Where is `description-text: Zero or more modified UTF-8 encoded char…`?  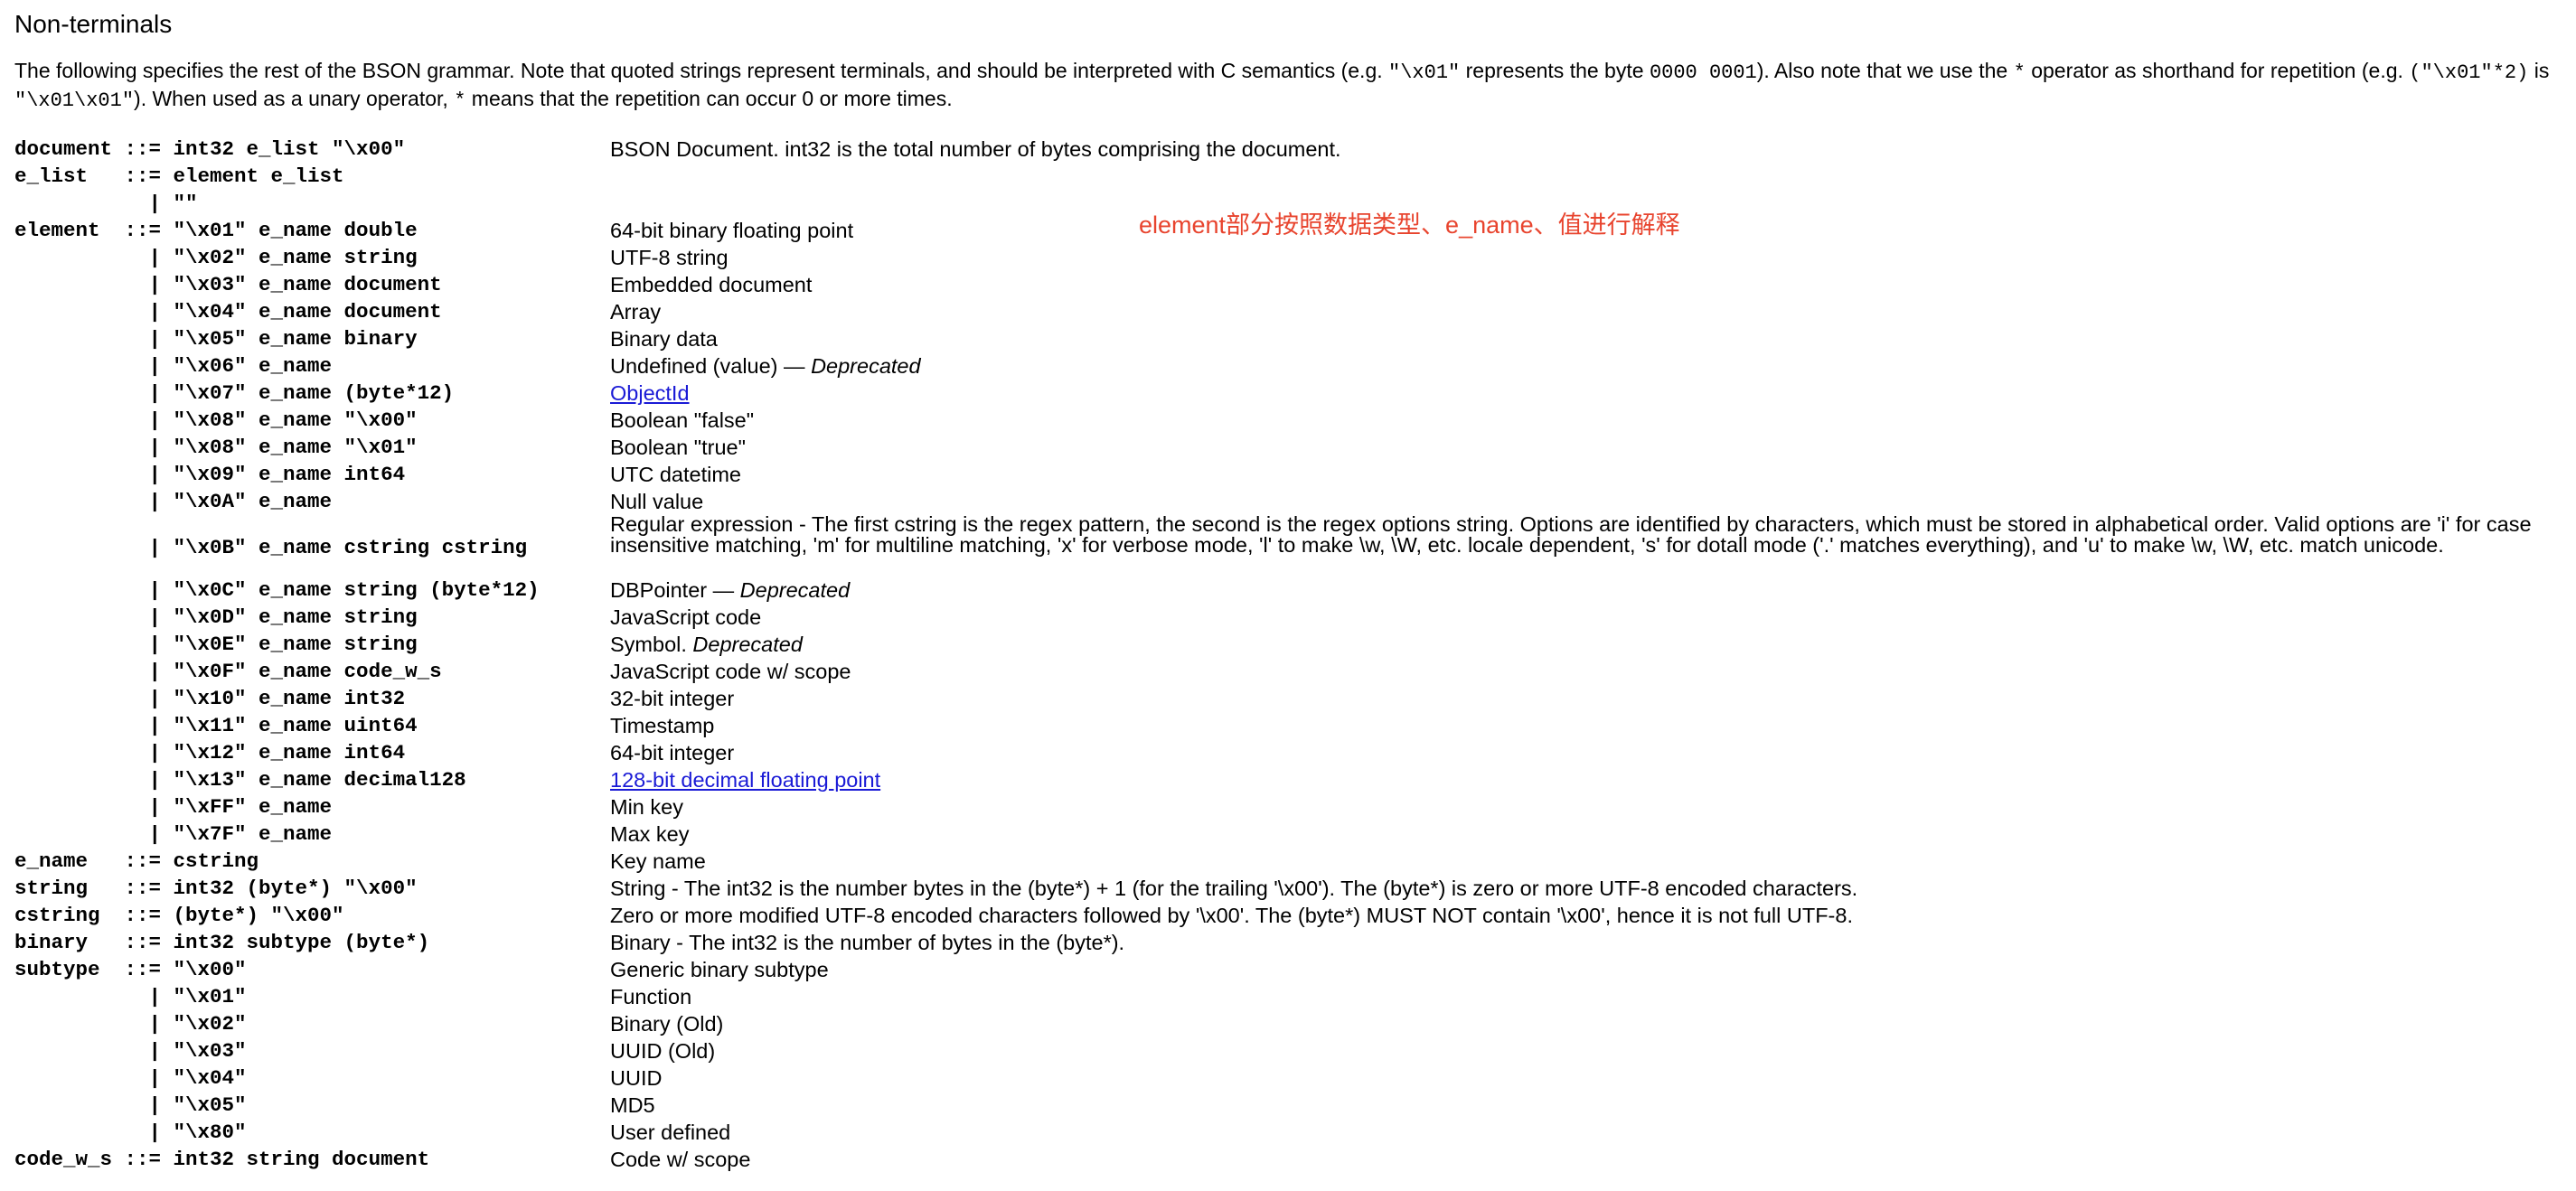 description-text: Zero or more modified UTF-8 encoded char… is located at coordinates (1231, 915).